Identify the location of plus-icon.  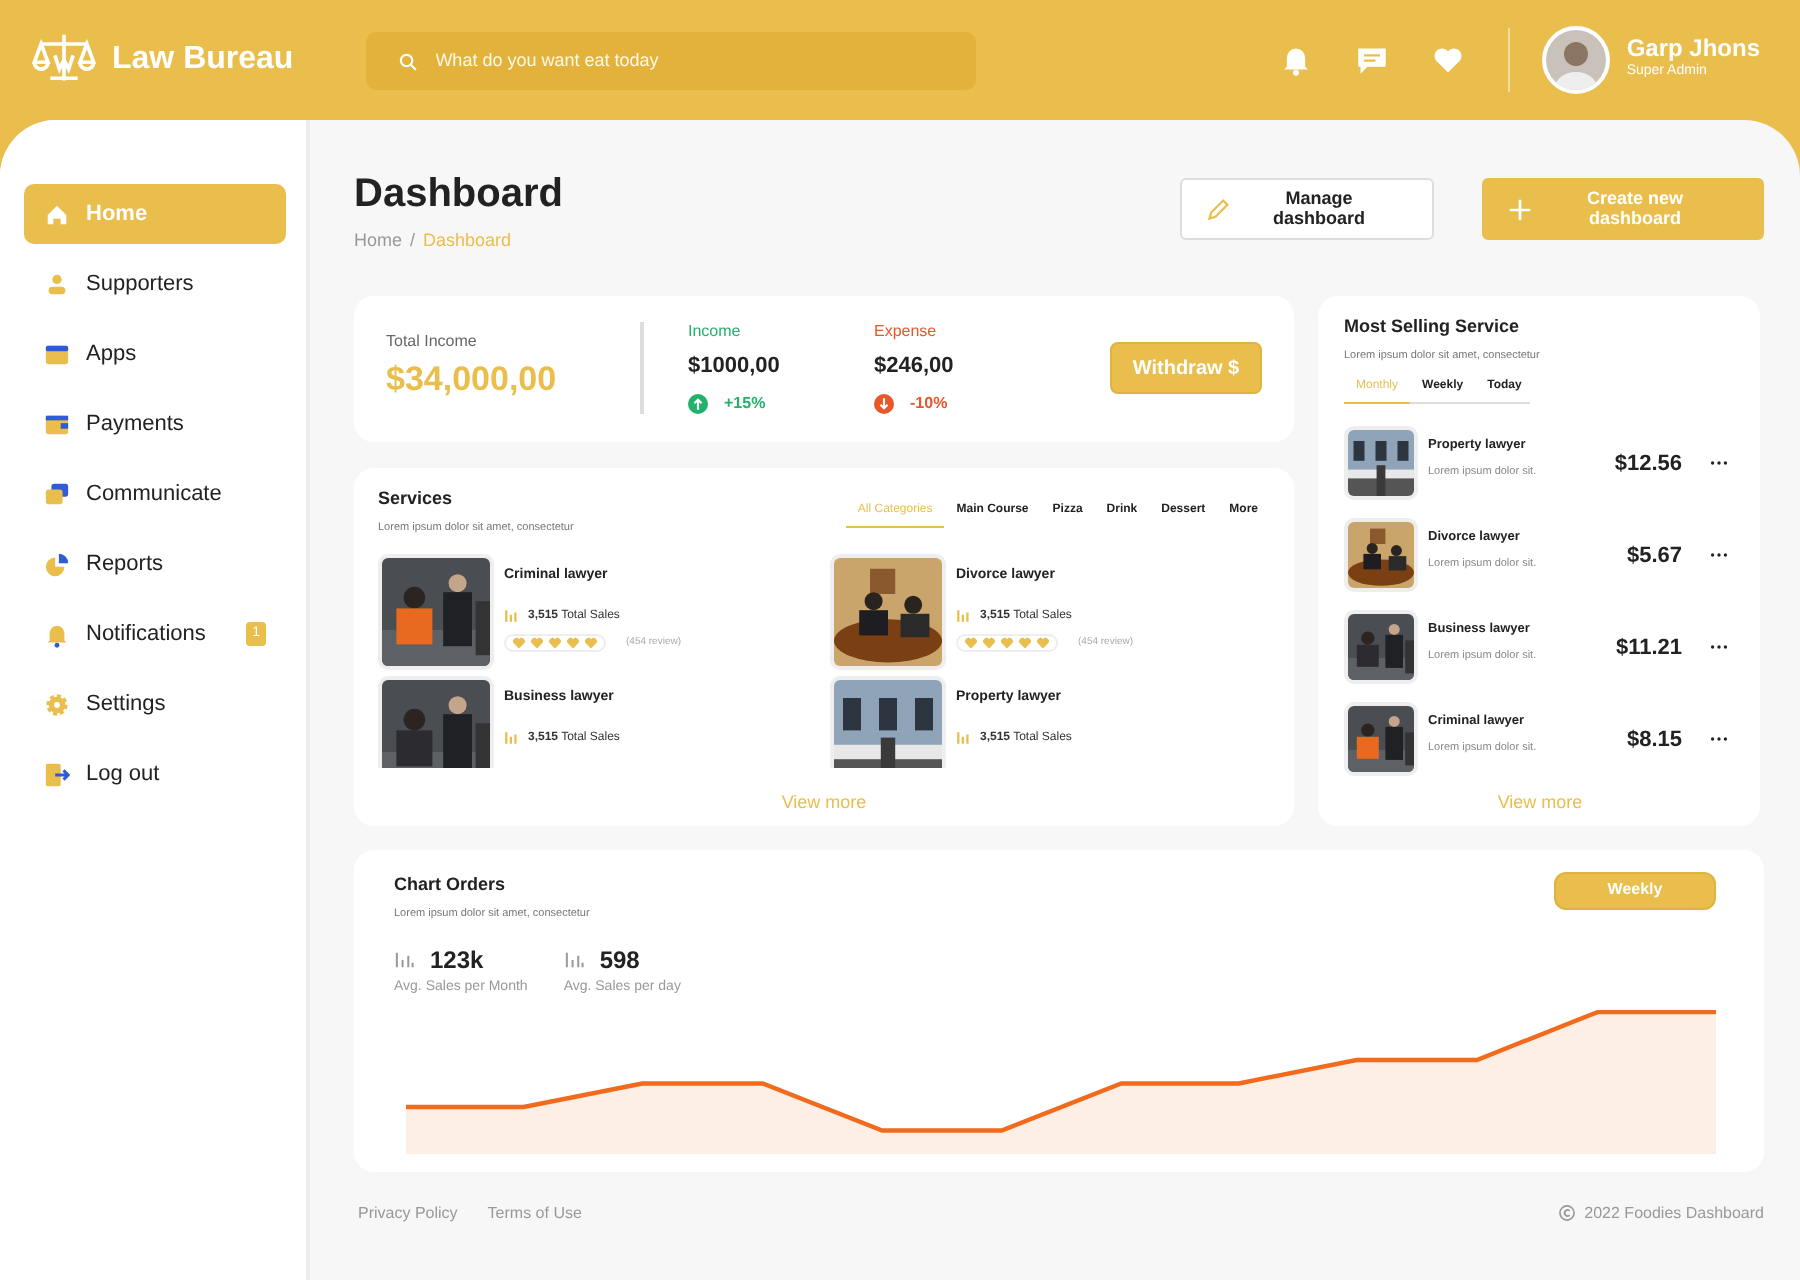
(1520, 209).